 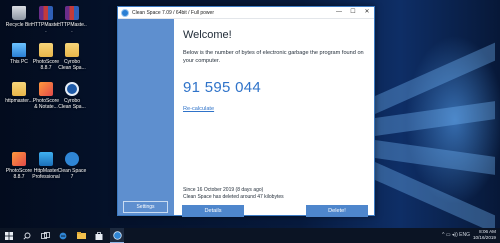 What do you see at coordinates (367, 12) in the screenshot?
I see `close-button: ✕` at bounding box center [367, 12].